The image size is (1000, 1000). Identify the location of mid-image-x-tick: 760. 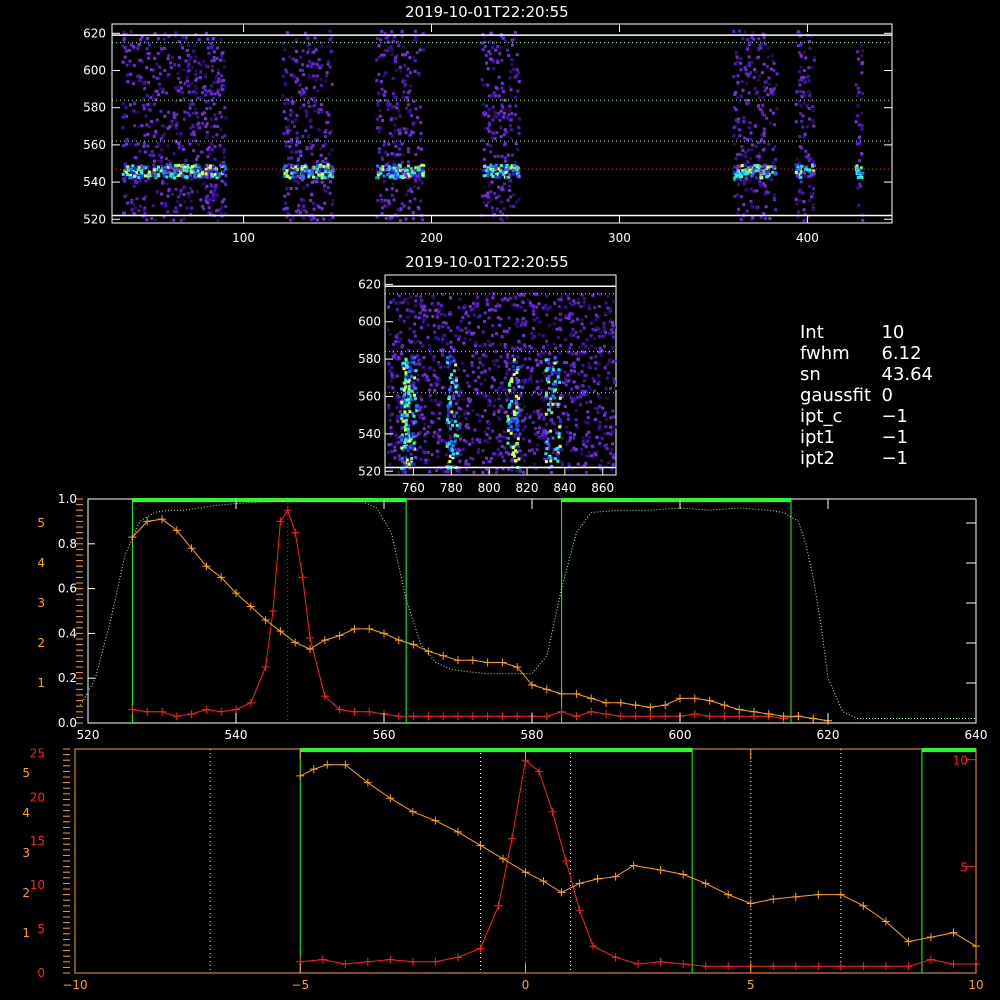
(413, 488).